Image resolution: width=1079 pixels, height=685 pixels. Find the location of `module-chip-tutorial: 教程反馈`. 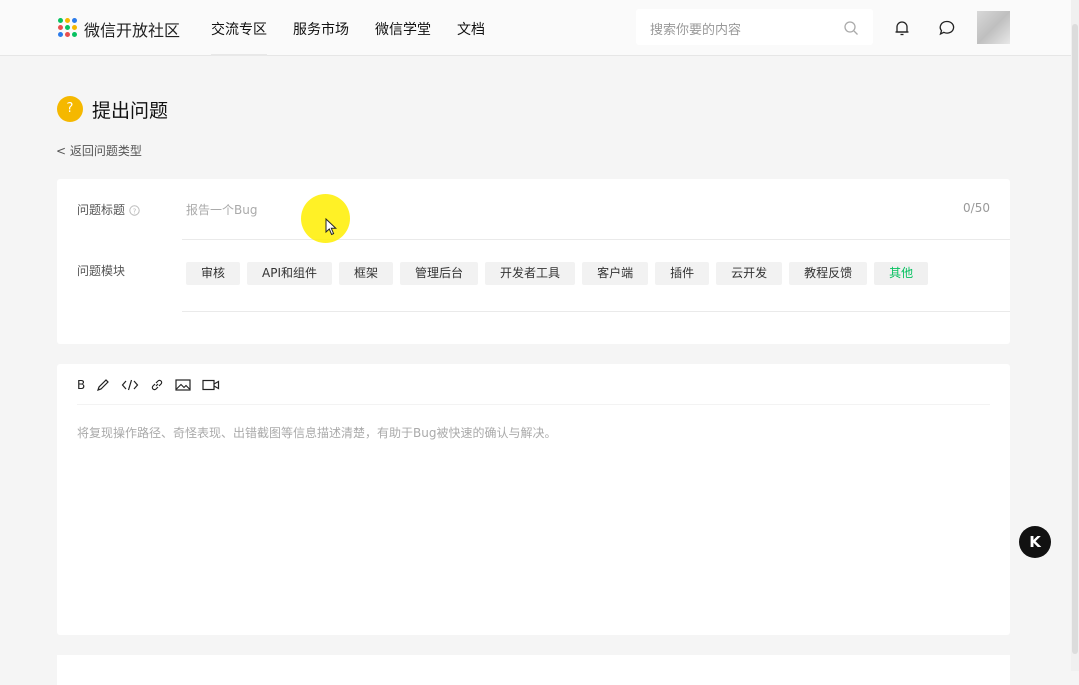

module-chip-tutorial: 教程反馈 is located at coordinates (828, 273).